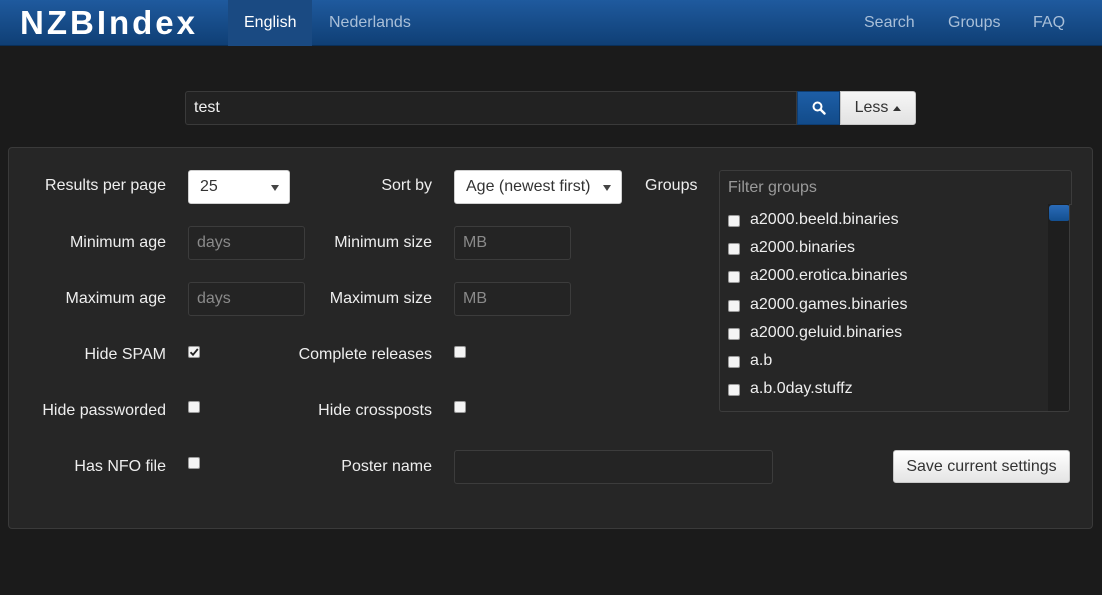  Describe the element at coordinates (105, 185) in the screenshot. I see `results-per-page-label: Results per page` at that location.